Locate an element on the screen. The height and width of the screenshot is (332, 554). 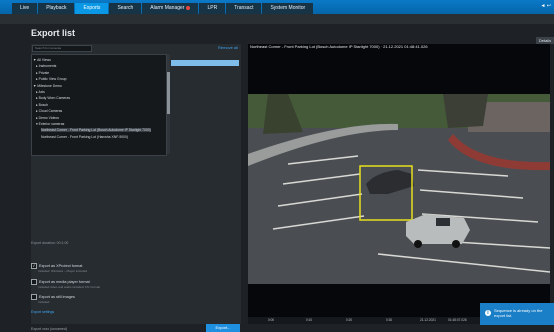
tab-playback: Playback is located at coordinates (56, 8).